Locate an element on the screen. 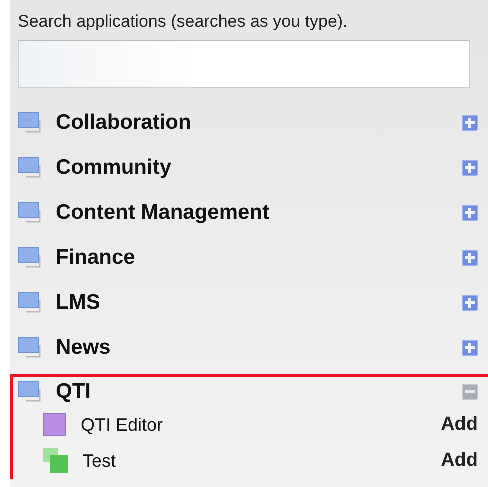 This screenshot has height=487, width=488. app-name: QTI Editor is located at coordinates (122, 425).